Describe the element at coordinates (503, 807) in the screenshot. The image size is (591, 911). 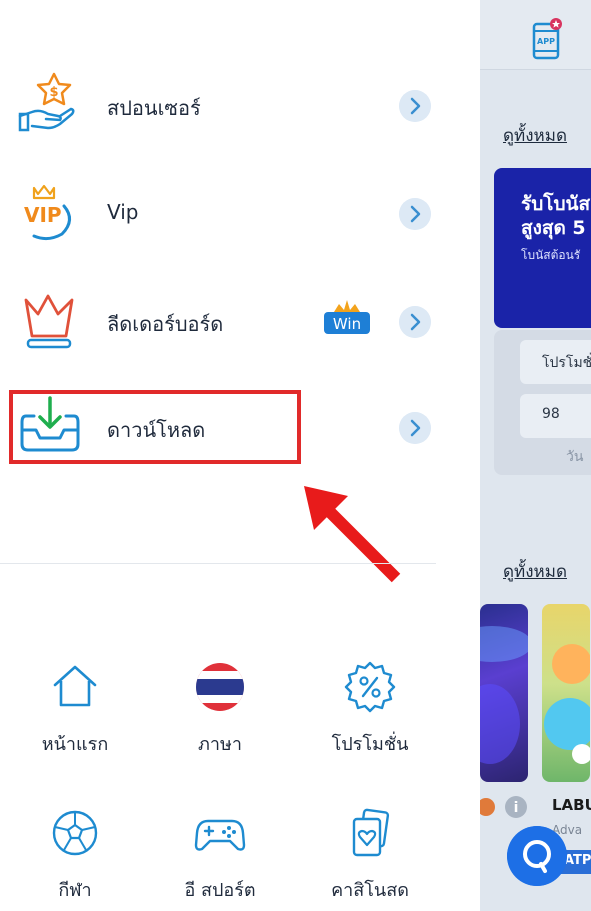
I see `game-info-icons: i` at that location.